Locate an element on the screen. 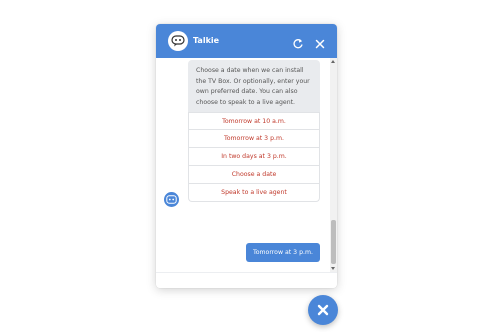 Image resolution: width=500 pixels, height=332 pixels. refresh-icon is located at coordinates (298, 42).